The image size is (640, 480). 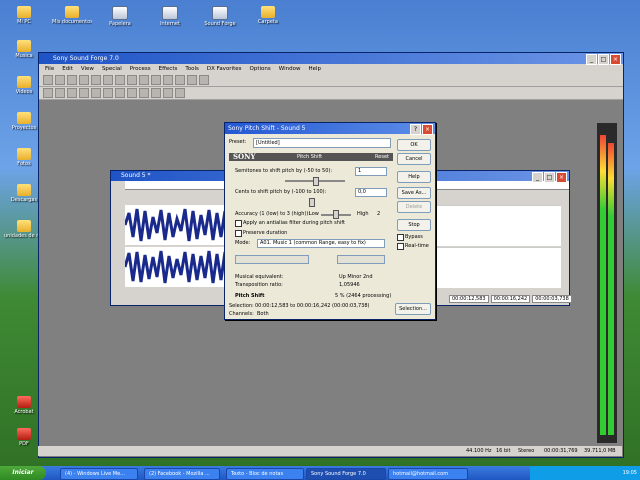 I want to click on waveform-right-channel, so click(x=179, y=267).